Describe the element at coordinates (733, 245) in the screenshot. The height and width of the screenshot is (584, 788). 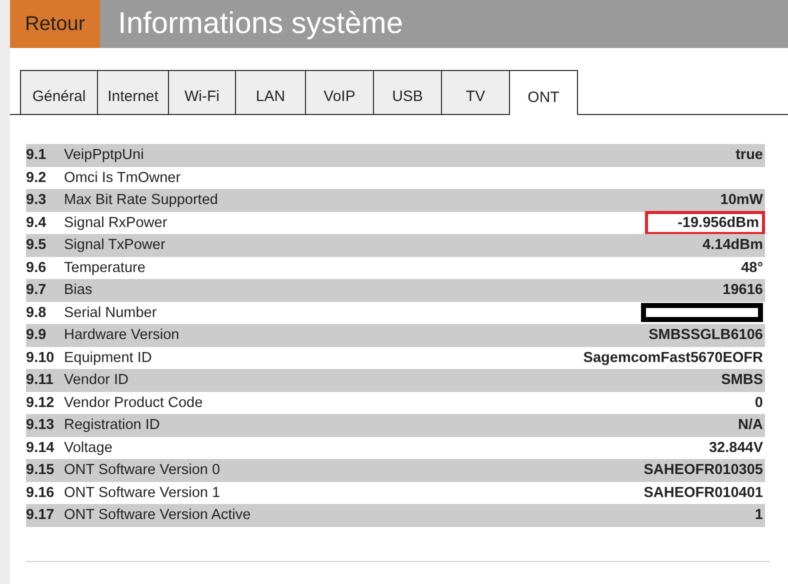
I see `field-value: 4.14dBm` at that location.